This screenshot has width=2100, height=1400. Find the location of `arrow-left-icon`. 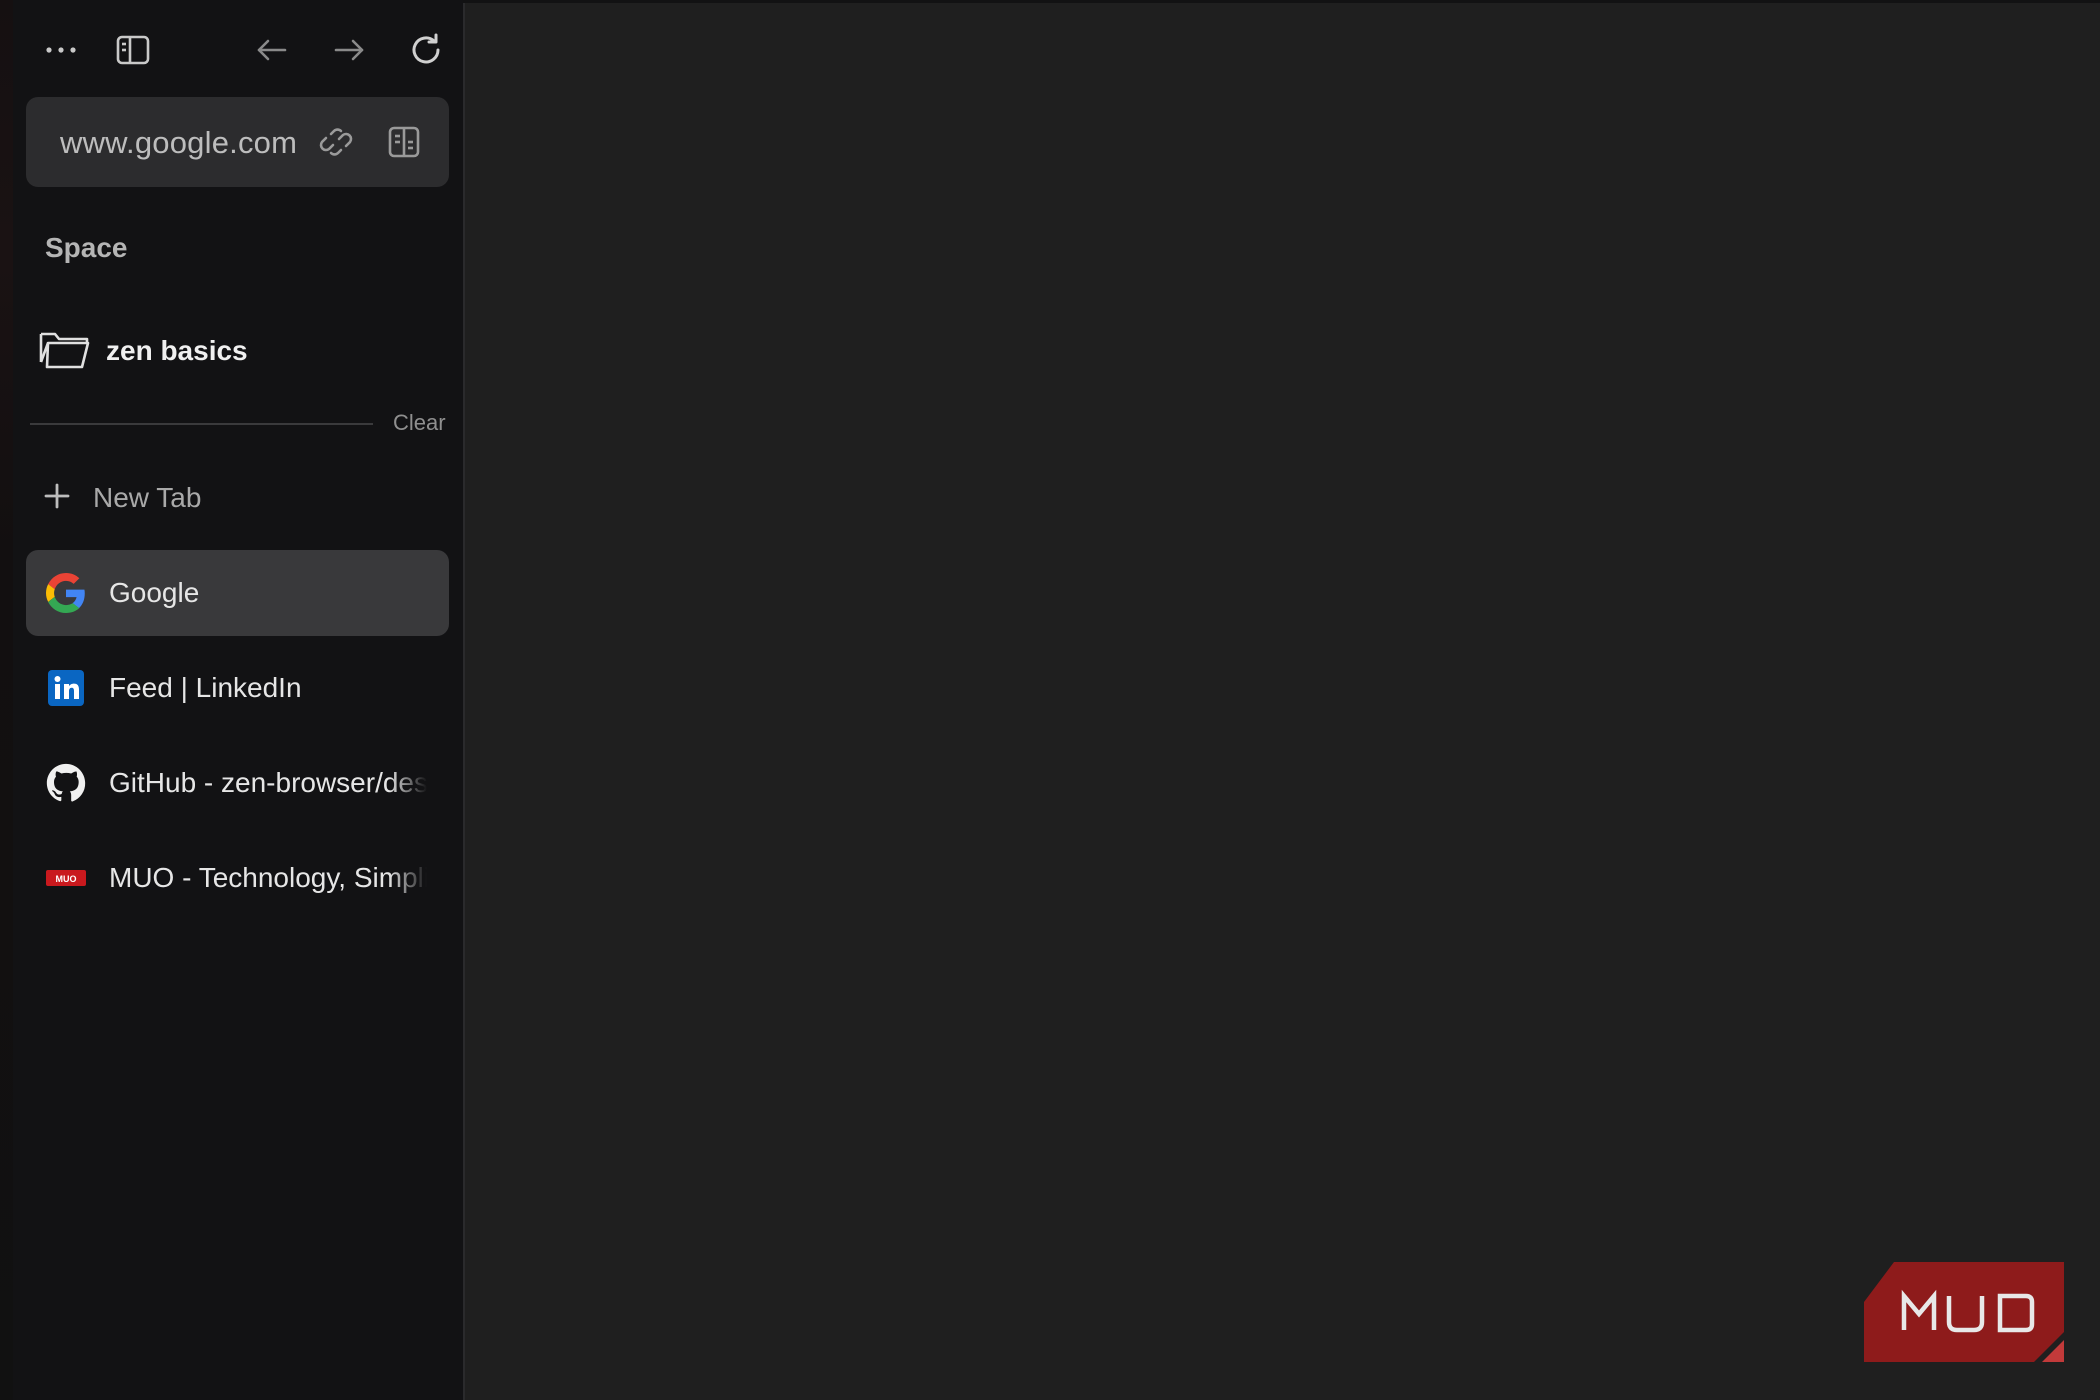

arrow-left-icon is located at coordinates (272, 50).